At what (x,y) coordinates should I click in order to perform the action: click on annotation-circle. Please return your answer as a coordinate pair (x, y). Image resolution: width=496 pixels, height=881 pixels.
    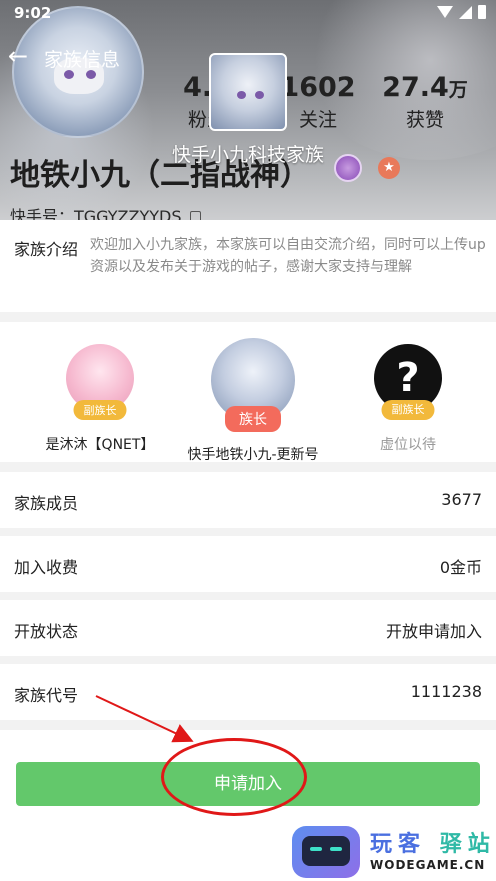
    Looking at the image, I should click on (234, 777).